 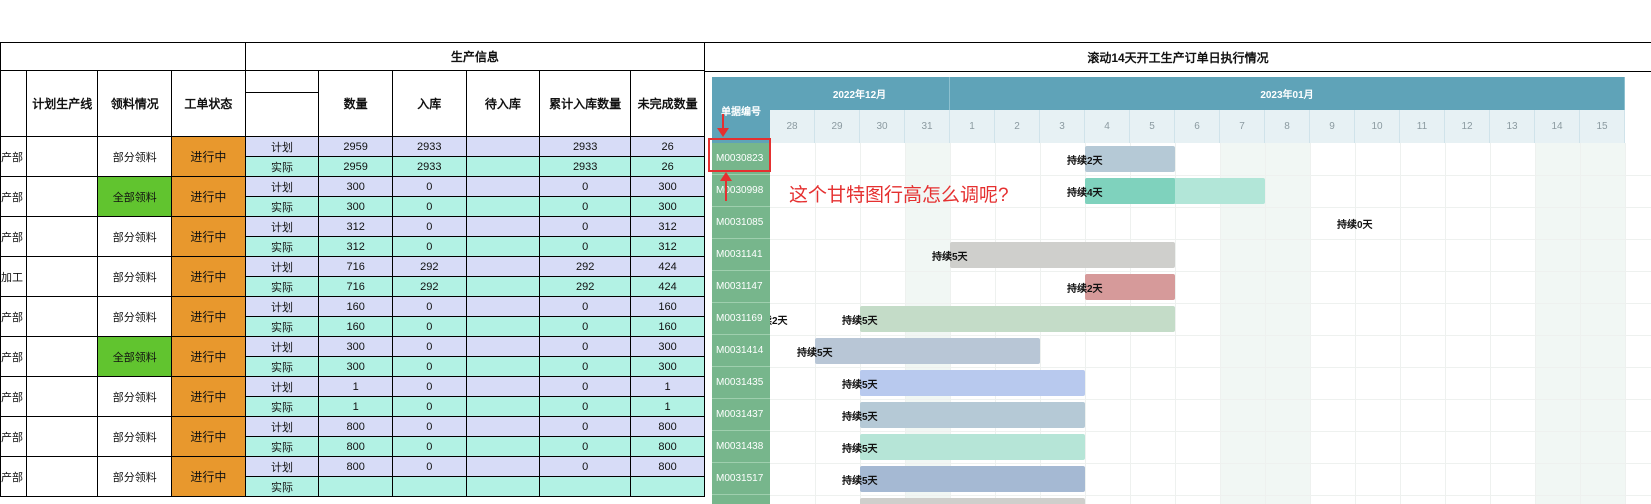 What do you see at coordinates (355, 306) in the screenshot?
I see `qty-plan: 160` at bounding box center [355, 306].